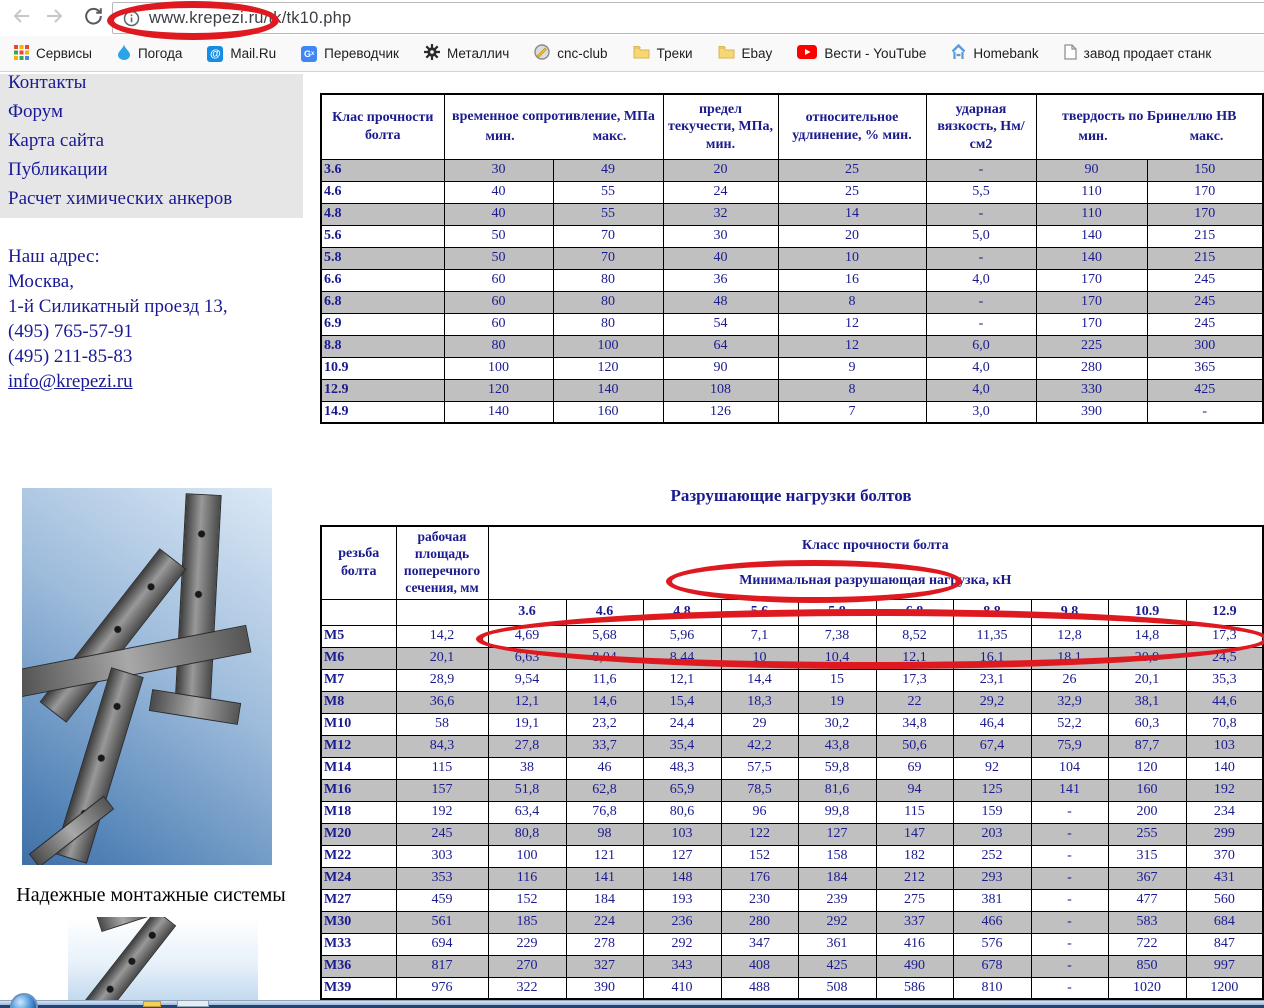 This screenshot has width=1264, height=1008. I want to click on table-cell: 431, so click(1224, 878).